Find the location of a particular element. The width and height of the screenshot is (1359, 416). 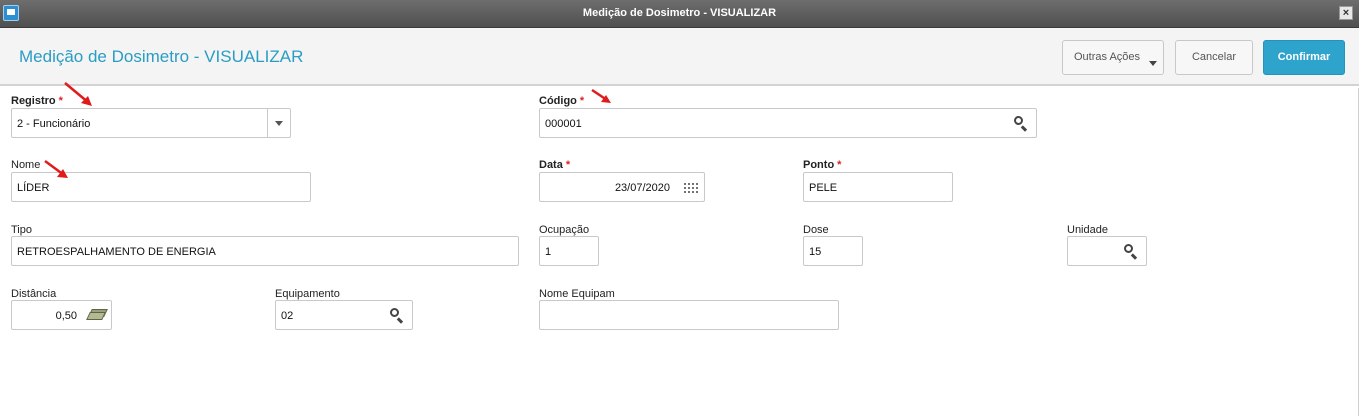

equipamento-field: 02 is located at coordinates (344, 315).